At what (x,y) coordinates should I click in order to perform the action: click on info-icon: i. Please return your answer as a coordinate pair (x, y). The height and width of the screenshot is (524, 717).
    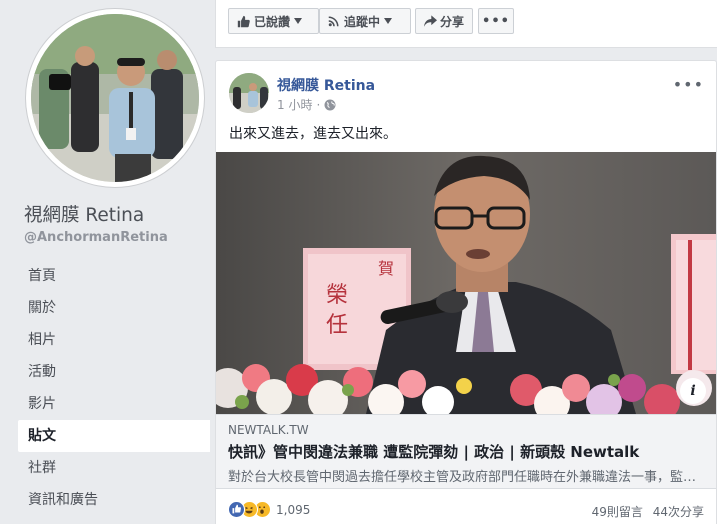
    Looking at the image, I should click on (693, 391).